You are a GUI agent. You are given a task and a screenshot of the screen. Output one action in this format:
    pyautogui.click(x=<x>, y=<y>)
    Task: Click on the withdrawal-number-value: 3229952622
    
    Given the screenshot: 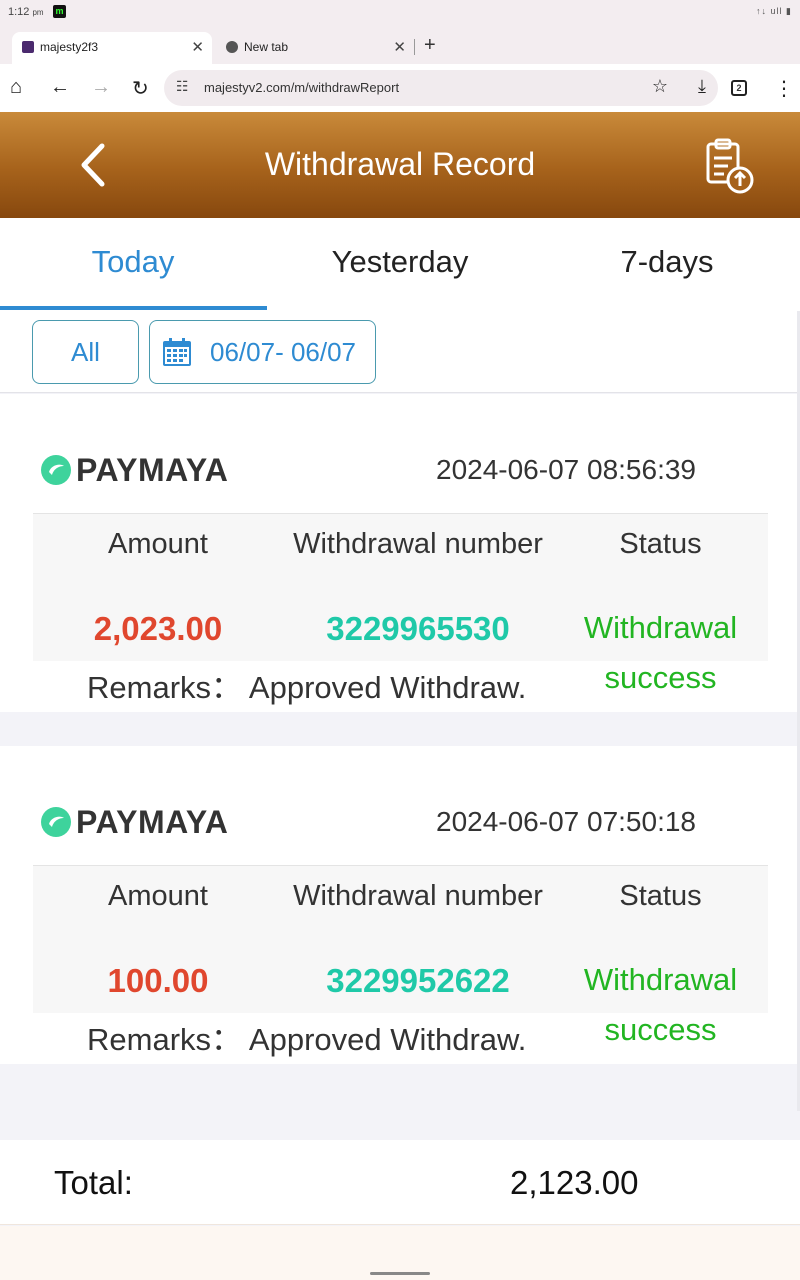 What is the action you would take?
    pyautogui.click(x=418, y=980)
    